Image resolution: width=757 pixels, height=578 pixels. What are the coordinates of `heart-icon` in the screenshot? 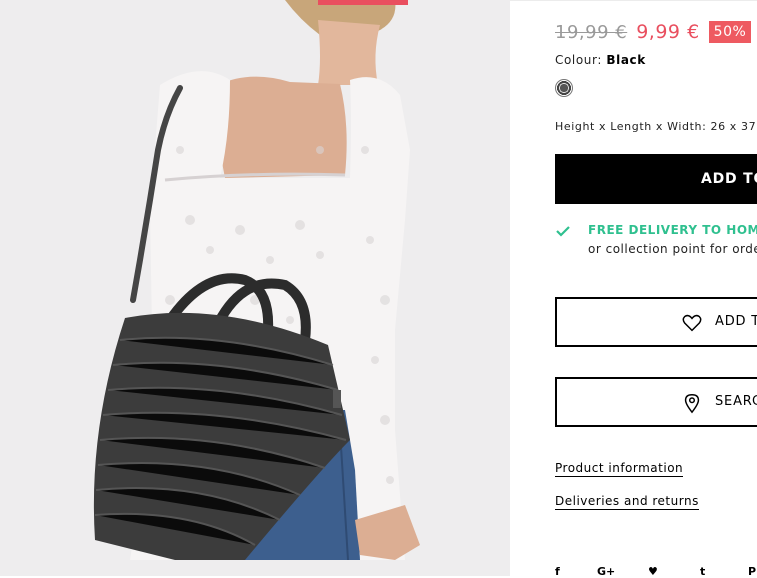 It's located at (692, 323).